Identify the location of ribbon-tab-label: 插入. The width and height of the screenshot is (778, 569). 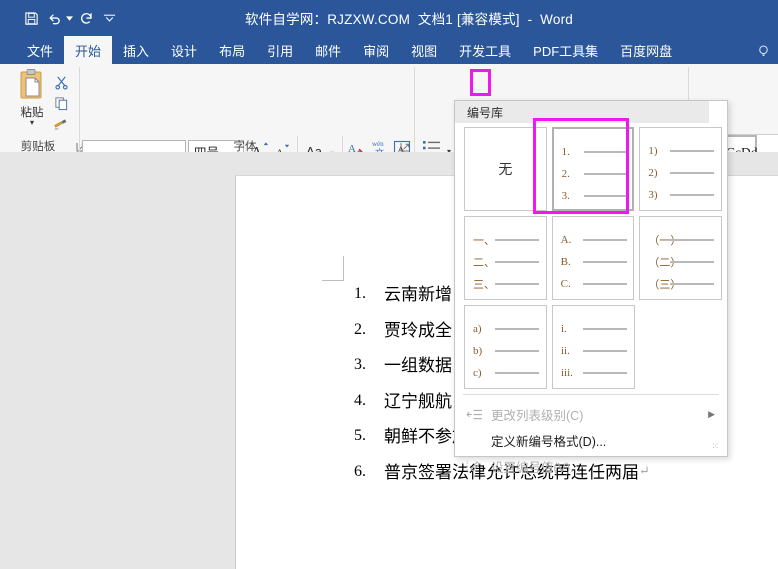
(136, 51).